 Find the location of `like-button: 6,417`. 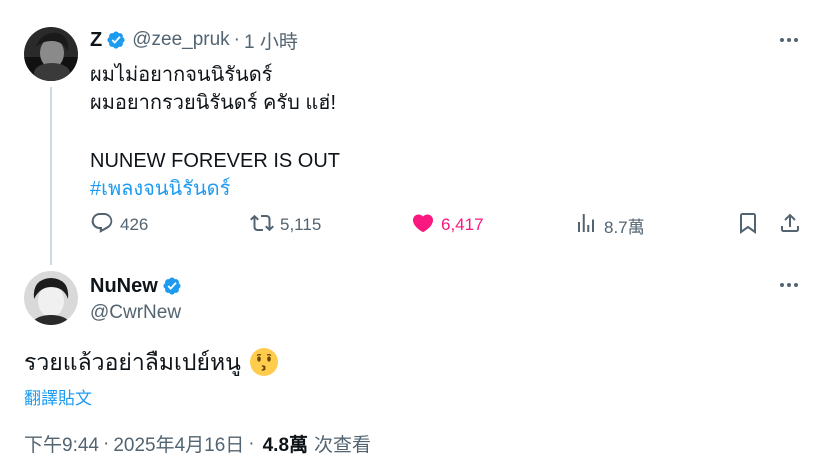

like-button: 6,417 is located at coordinates (447, 225).